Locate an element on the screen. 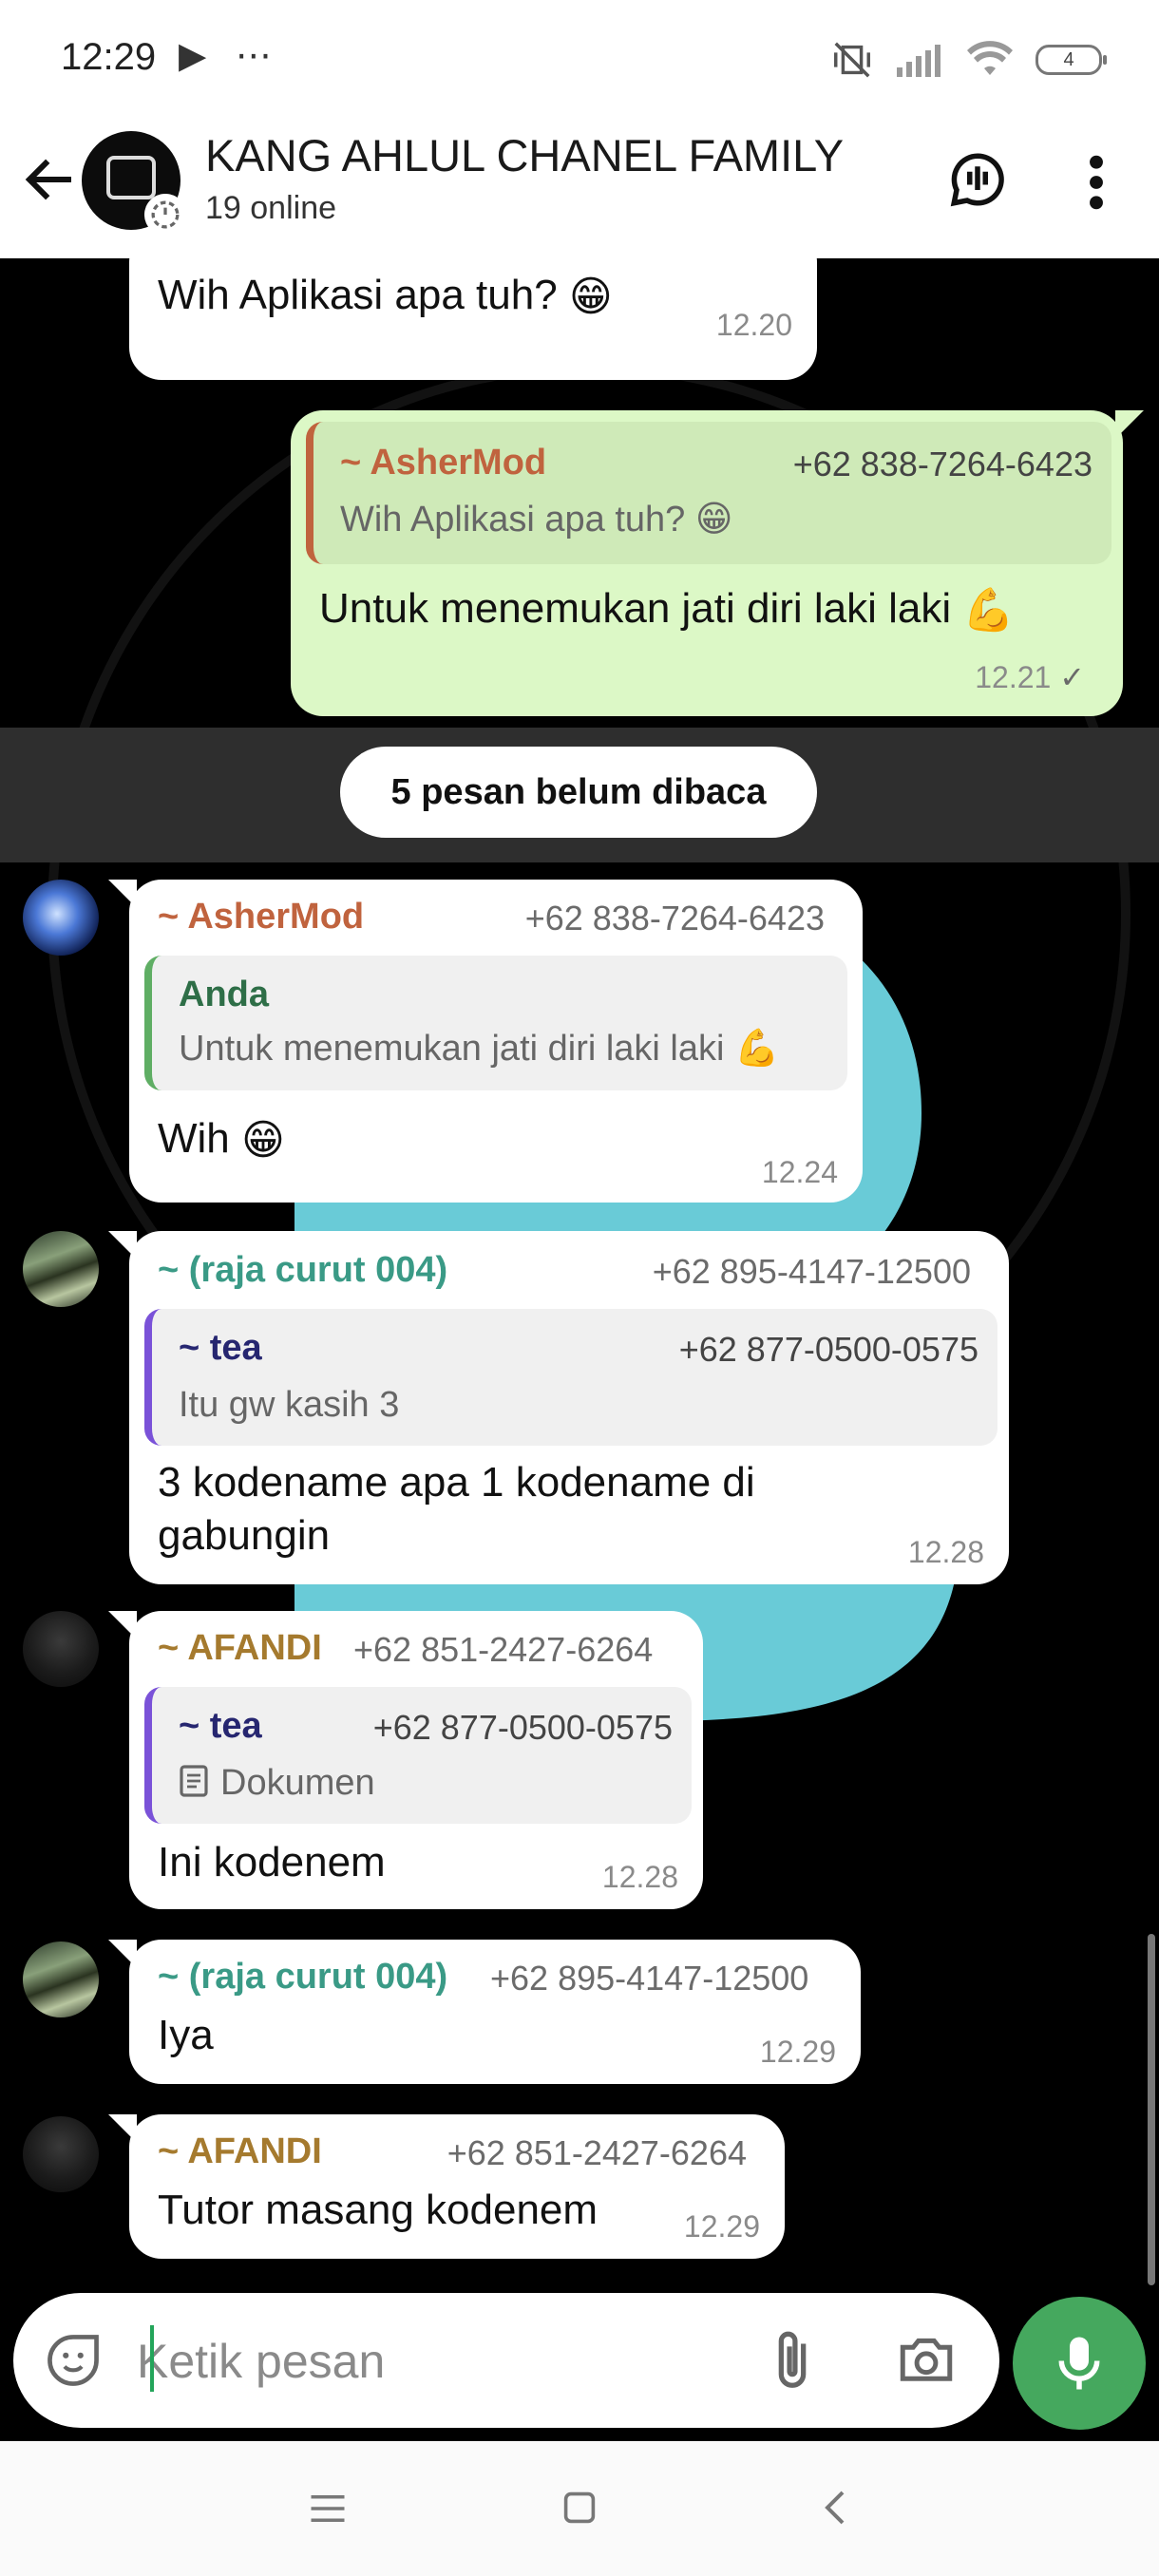  back-arrow-icon is located at coordinates (50, 179).